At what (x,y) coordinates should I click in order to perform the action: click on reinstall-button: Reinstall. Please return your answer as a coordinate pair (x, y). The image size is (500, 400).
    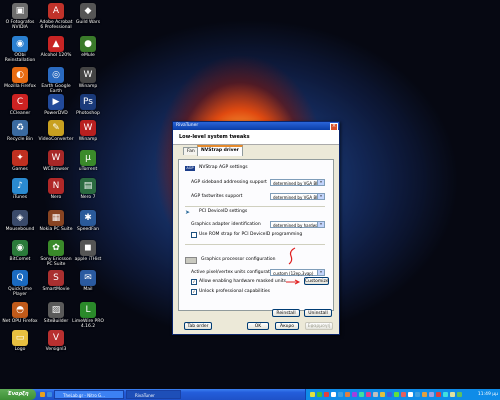
    Looking at the image, I should click on (286, 313).